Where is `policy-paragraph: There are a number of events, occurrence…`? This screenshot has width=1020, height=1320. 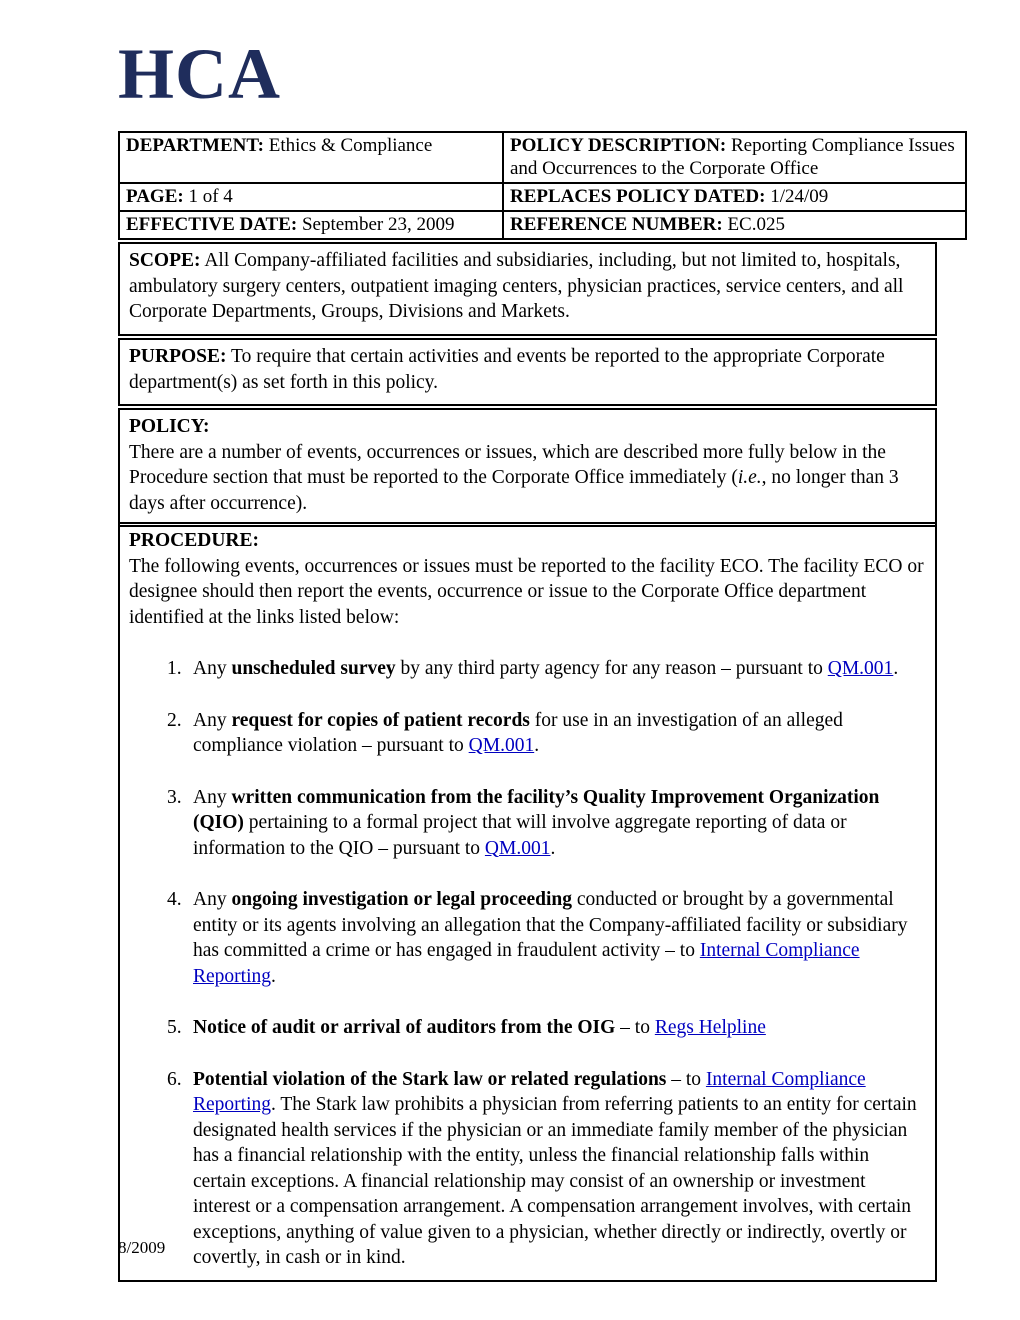 policy-paragraph: There are a number of events, occurrence… is located at coordinates (527, 478).